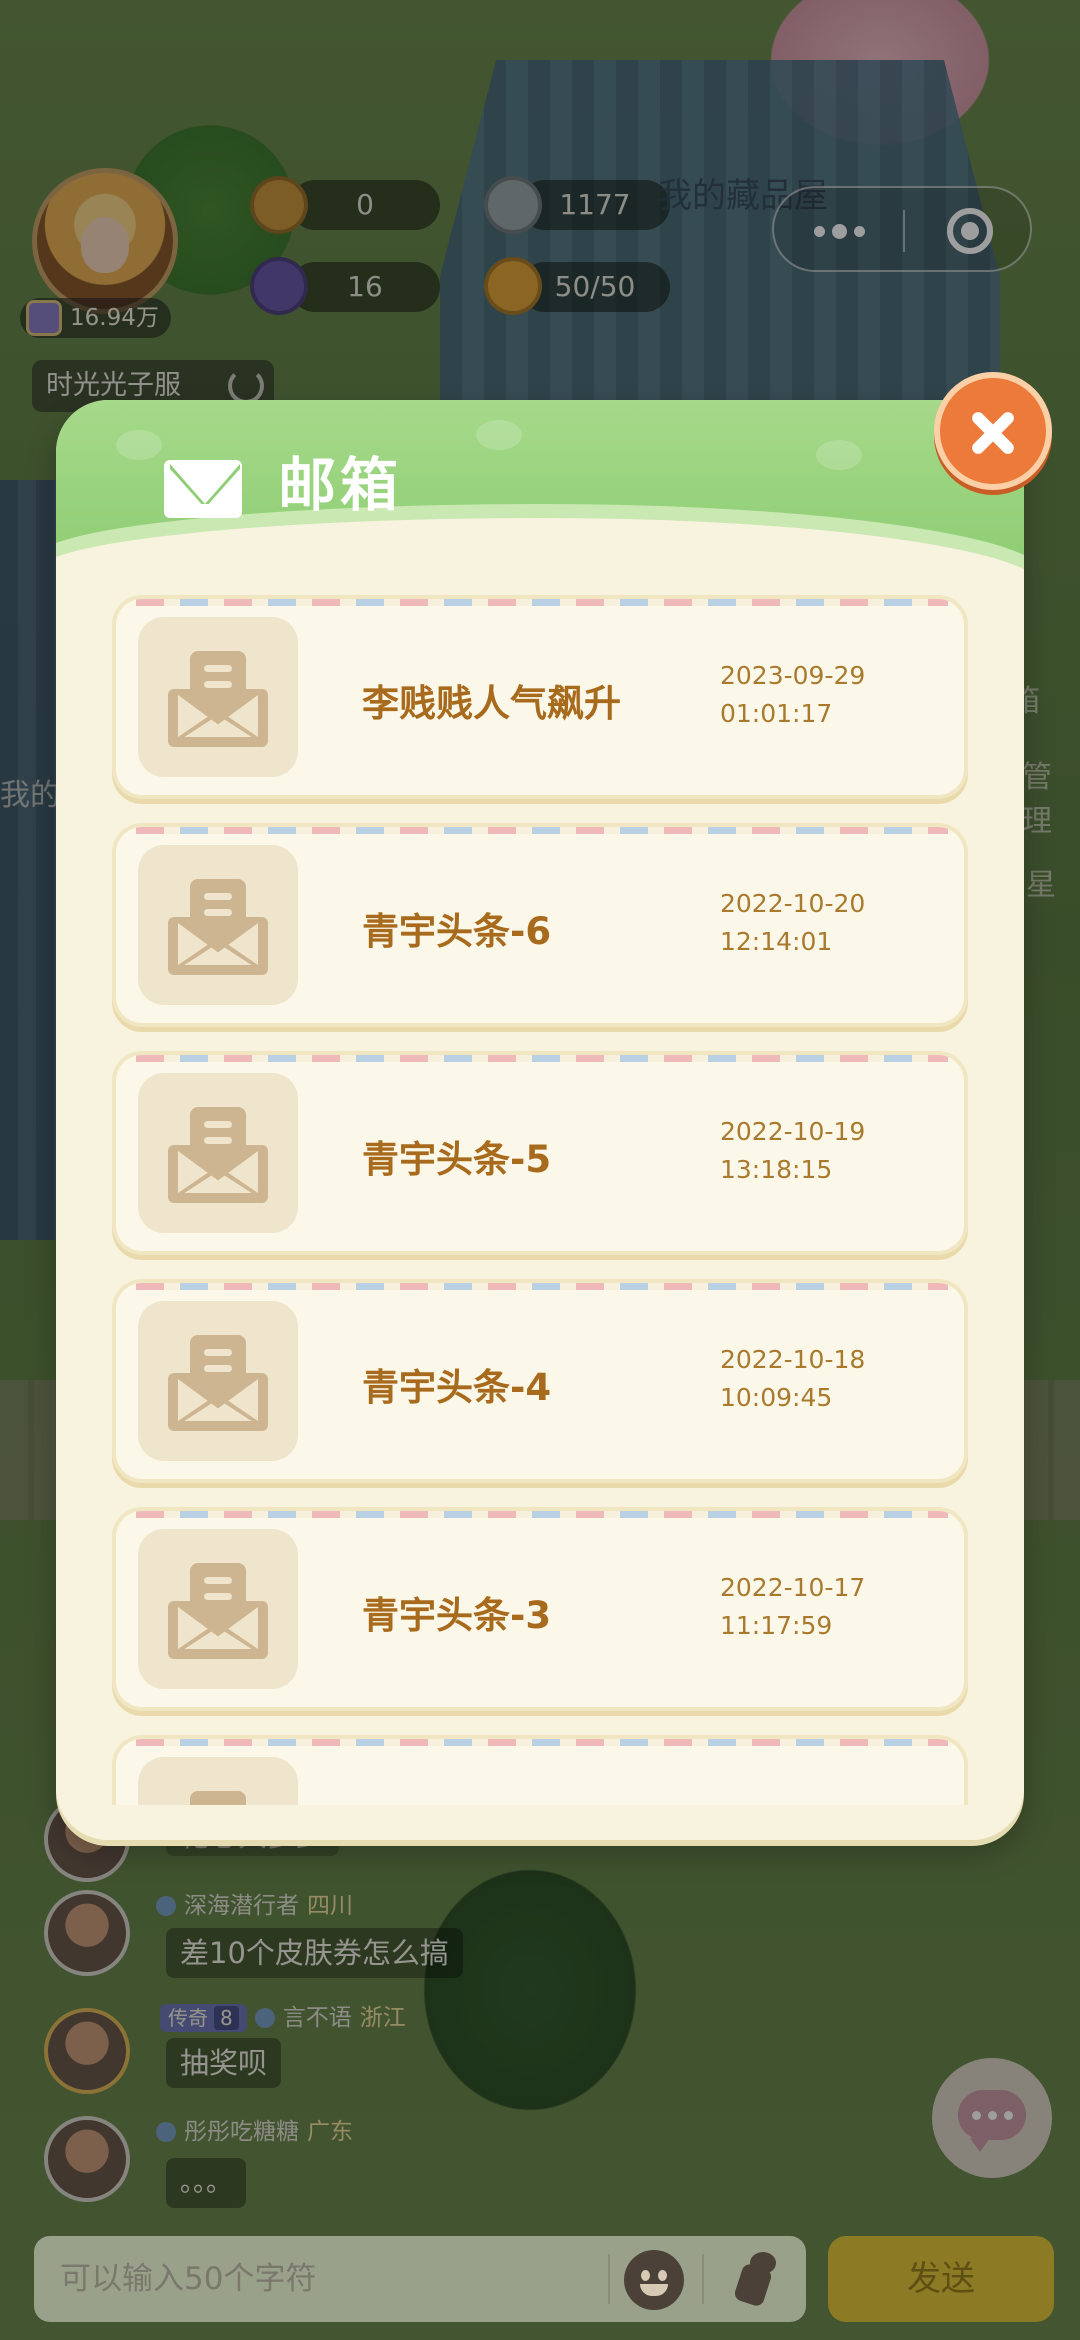  Describe the element at coordinates (776, 713) in the screenshot. I see `mail-time: 01:01:17` at that location.